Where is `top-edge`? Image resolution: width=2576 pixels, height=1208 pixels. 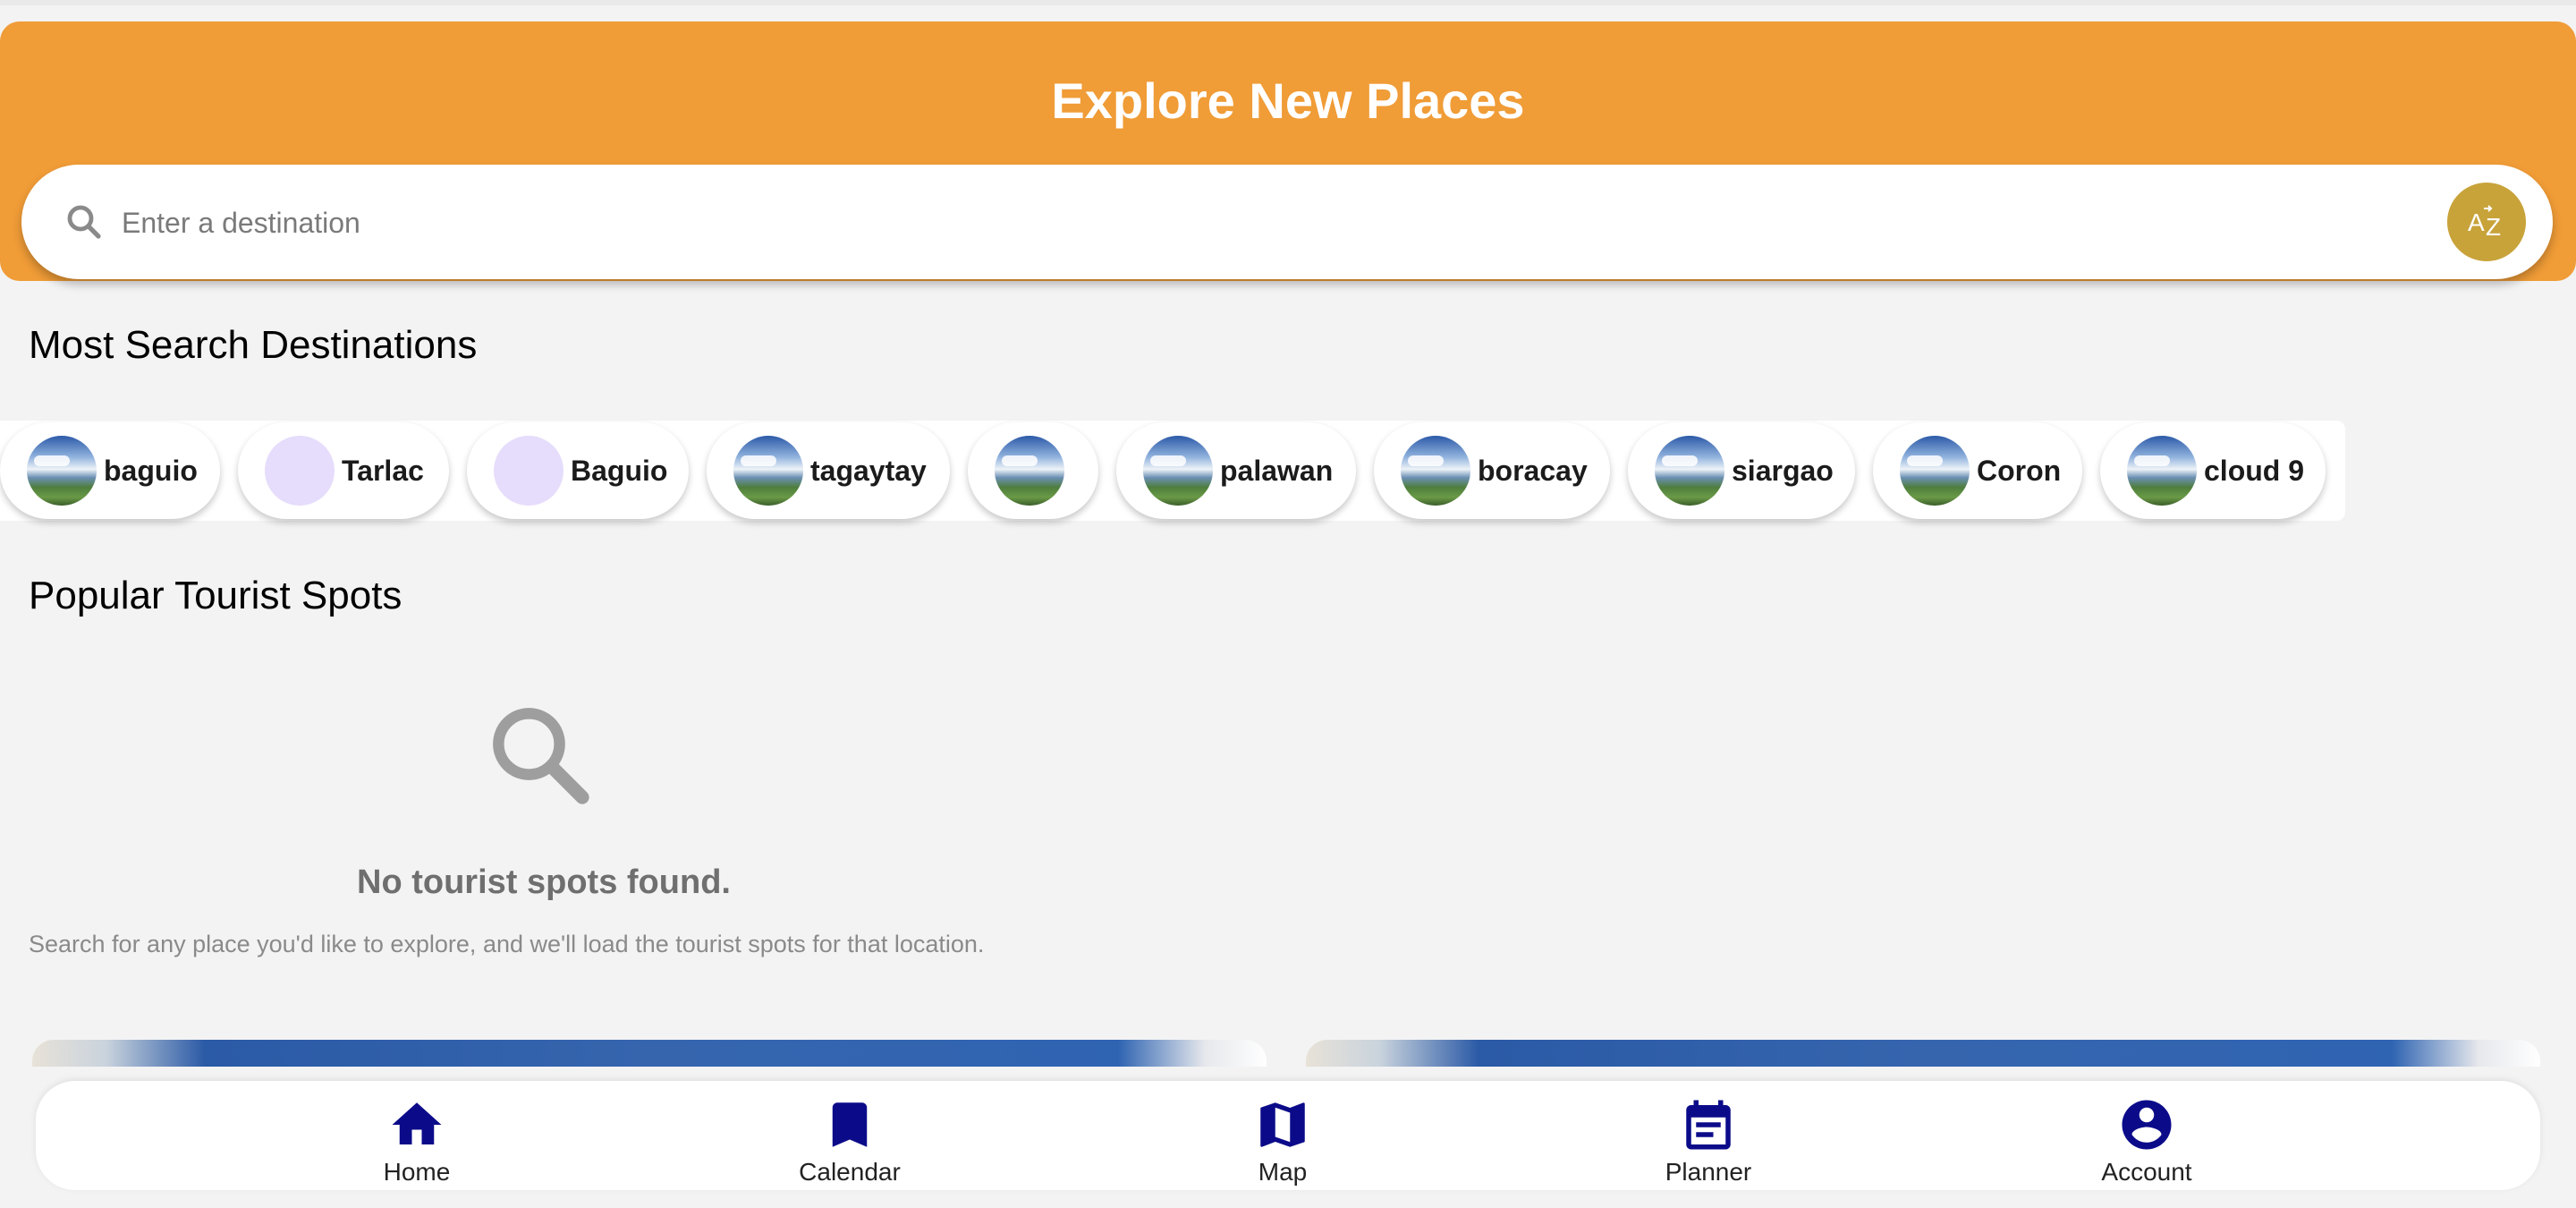 top-edge is located at coordinates (1288, 2).